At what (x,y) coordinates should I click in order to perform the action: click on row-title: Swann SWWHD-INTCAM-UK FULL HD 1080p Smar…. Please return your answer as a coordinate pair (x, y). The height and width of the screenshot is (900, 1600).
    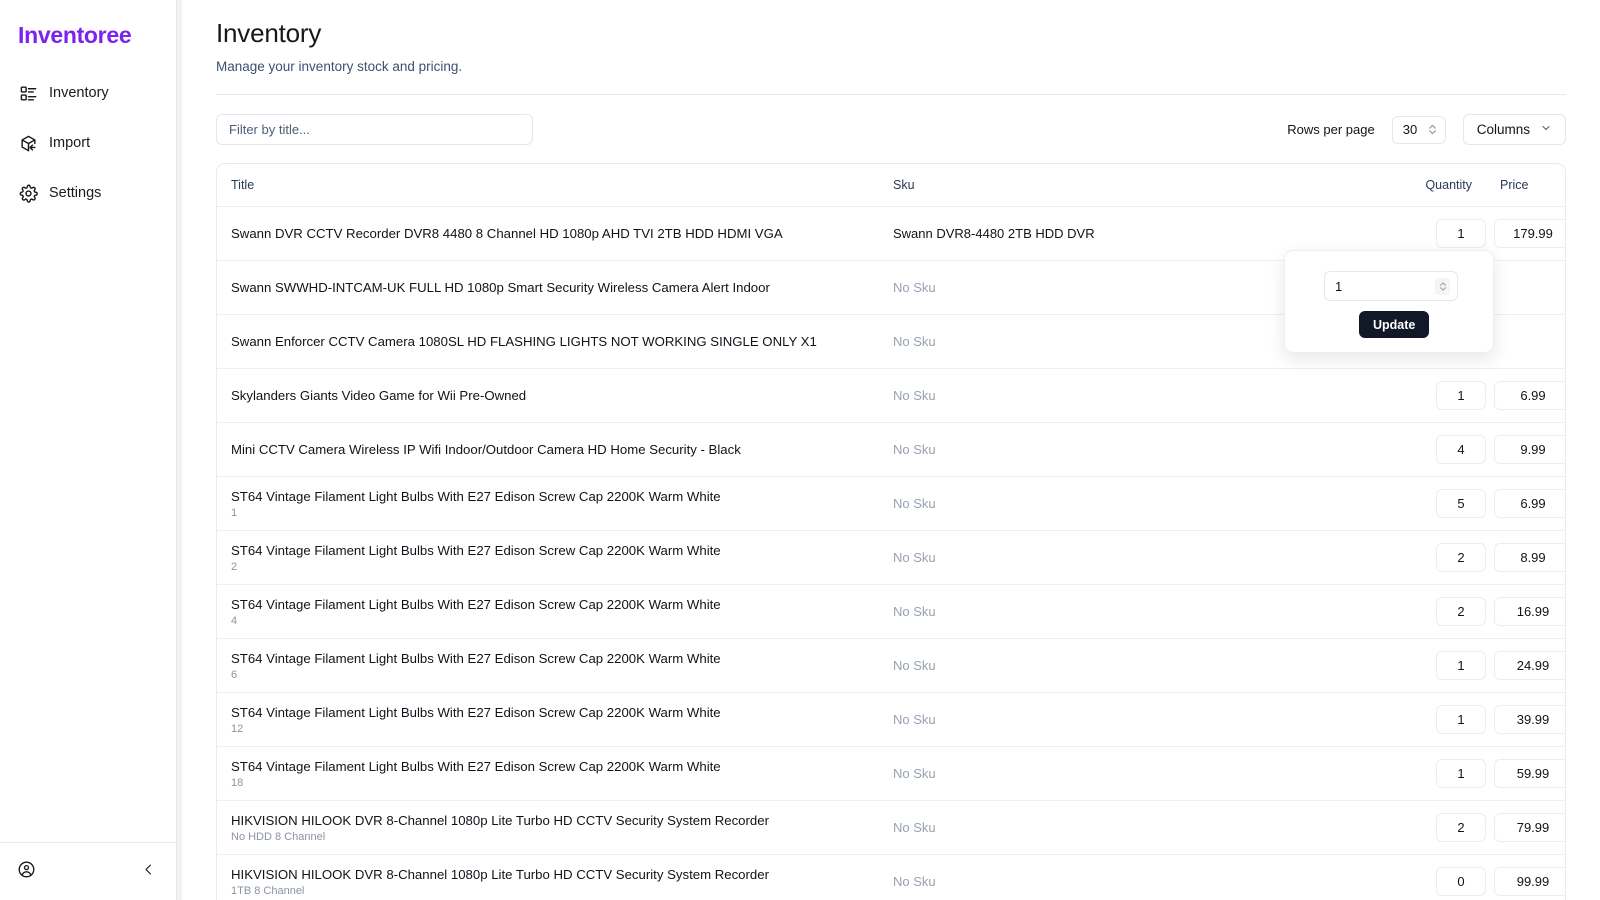
    Looking at the image, I should click on (500, 287).